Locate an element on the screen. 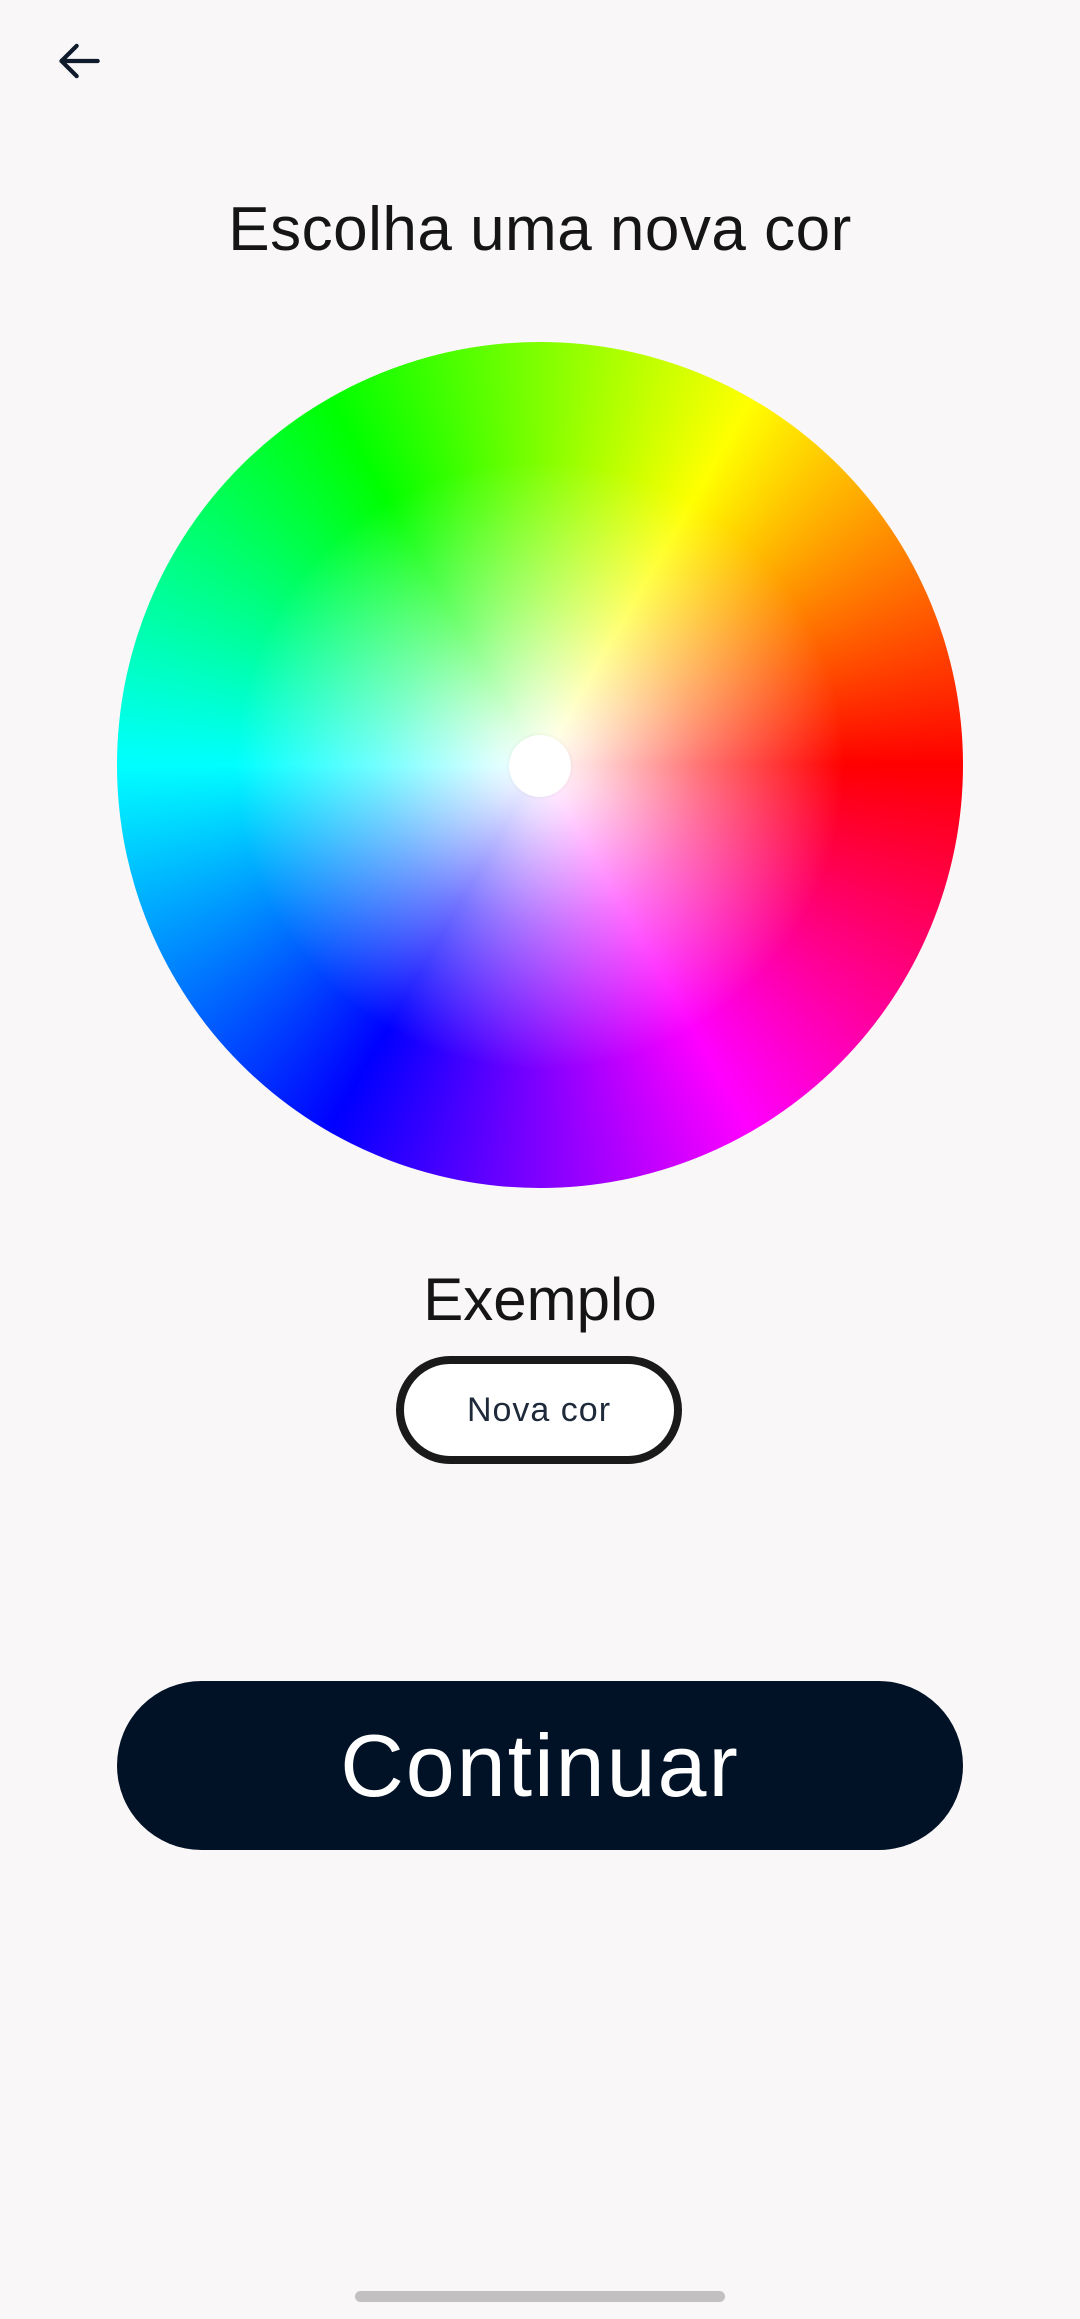 The image size is (1080, 2319). new-color-preview-button: Nova cor is located at coordinates (539, 1410).